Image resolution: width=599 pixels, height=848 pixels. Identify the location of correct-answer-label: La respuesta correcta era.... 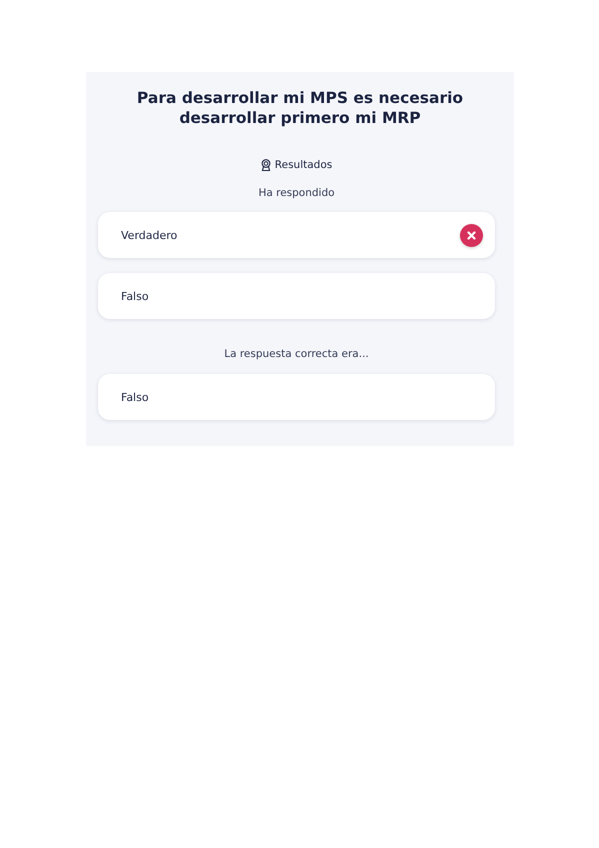
(296, 354).